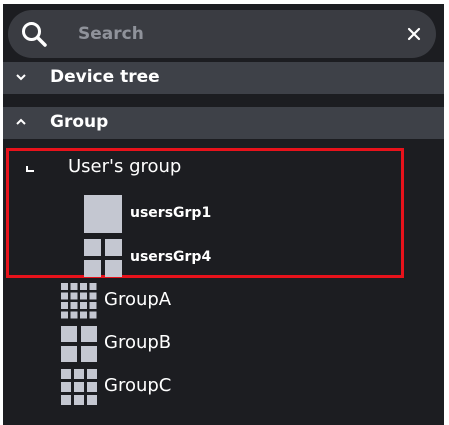 This screenshot has width=449, height=425. What do you see at coordinates (125, 166) in the screenshot?
I see `tree-node-label: User's group` at bounding box center [125, 166].